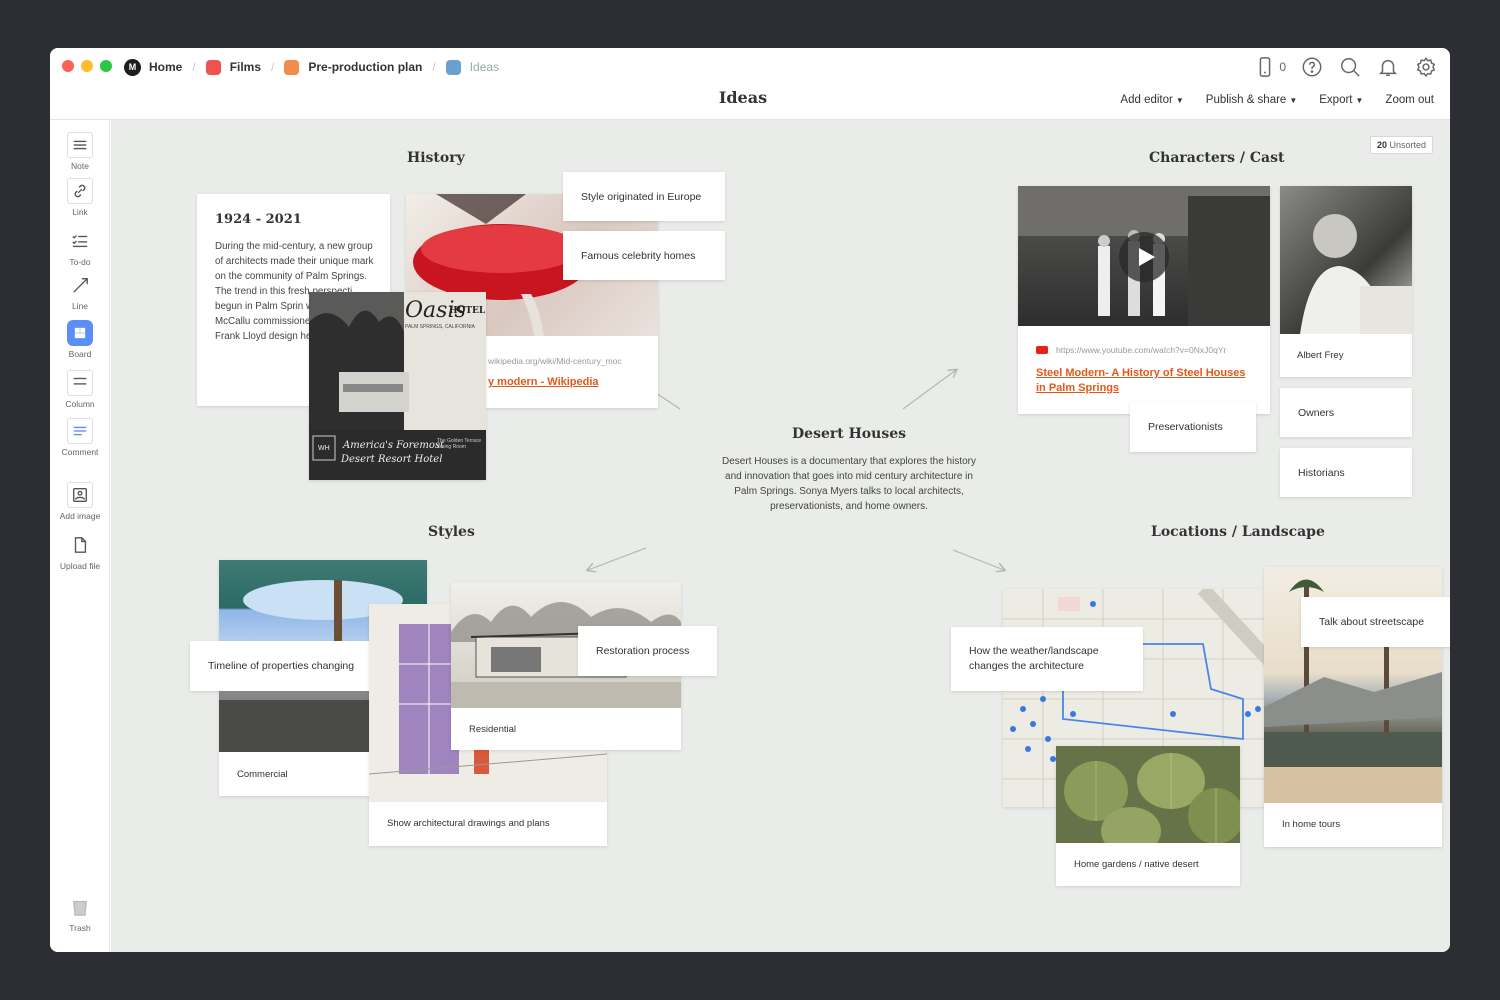 This screenshot has width=1500, height=1000. What do you see at coordinates (80, 145) in the screenshot?
I see `note-icon` at bounding box center [80, 145].